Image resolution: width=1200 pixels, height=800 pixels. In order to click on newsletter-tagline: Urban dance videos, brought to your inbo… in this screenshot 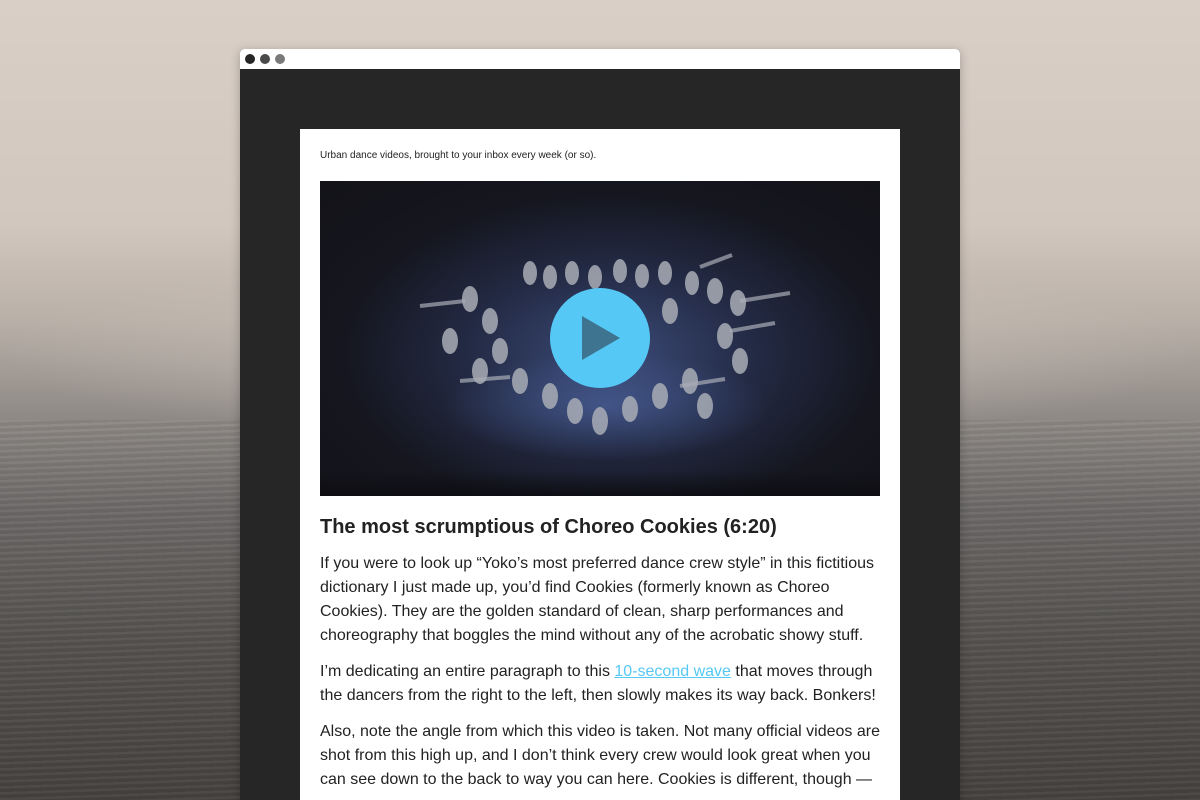, I will do `click(458, 155)`.